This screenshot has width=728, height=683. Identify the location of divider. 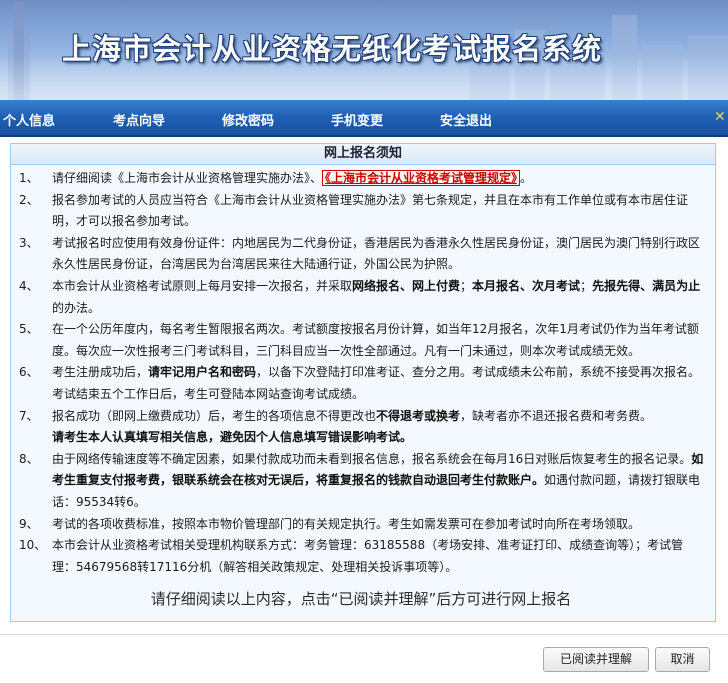
(364, 634).